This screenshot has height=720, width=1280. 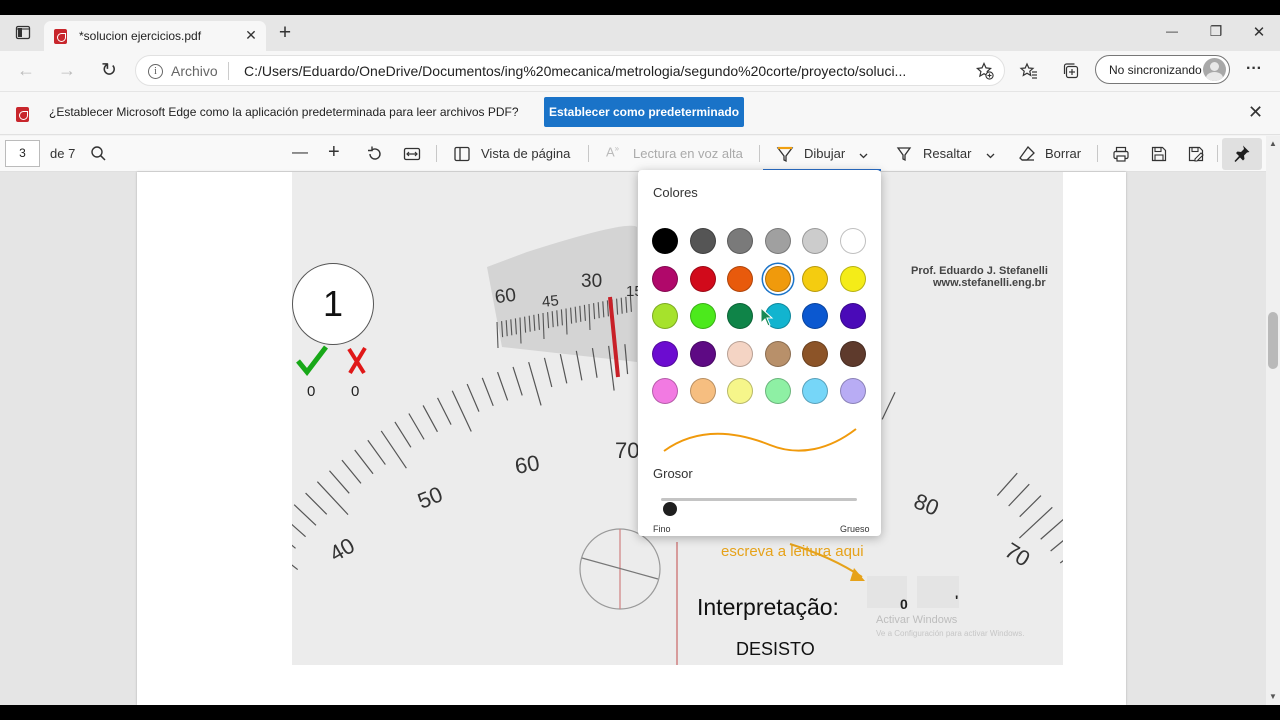 What do you see at coordinates (285, 33) in the screenshot?
I see `new-tab-button: +` at bounding box center [285, 33].